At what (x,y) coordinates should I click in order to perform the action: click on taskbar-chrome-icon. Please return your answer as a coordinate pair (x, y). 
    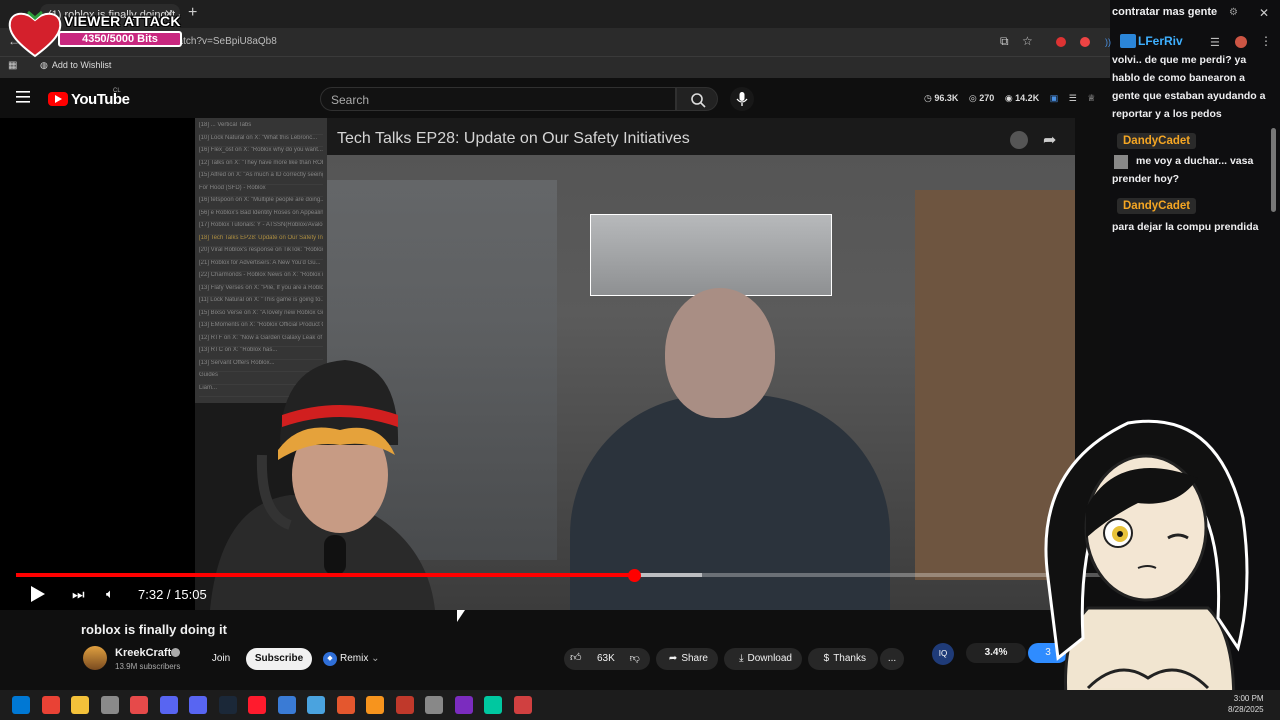
    Looking at the image, I should click on (50, 705).